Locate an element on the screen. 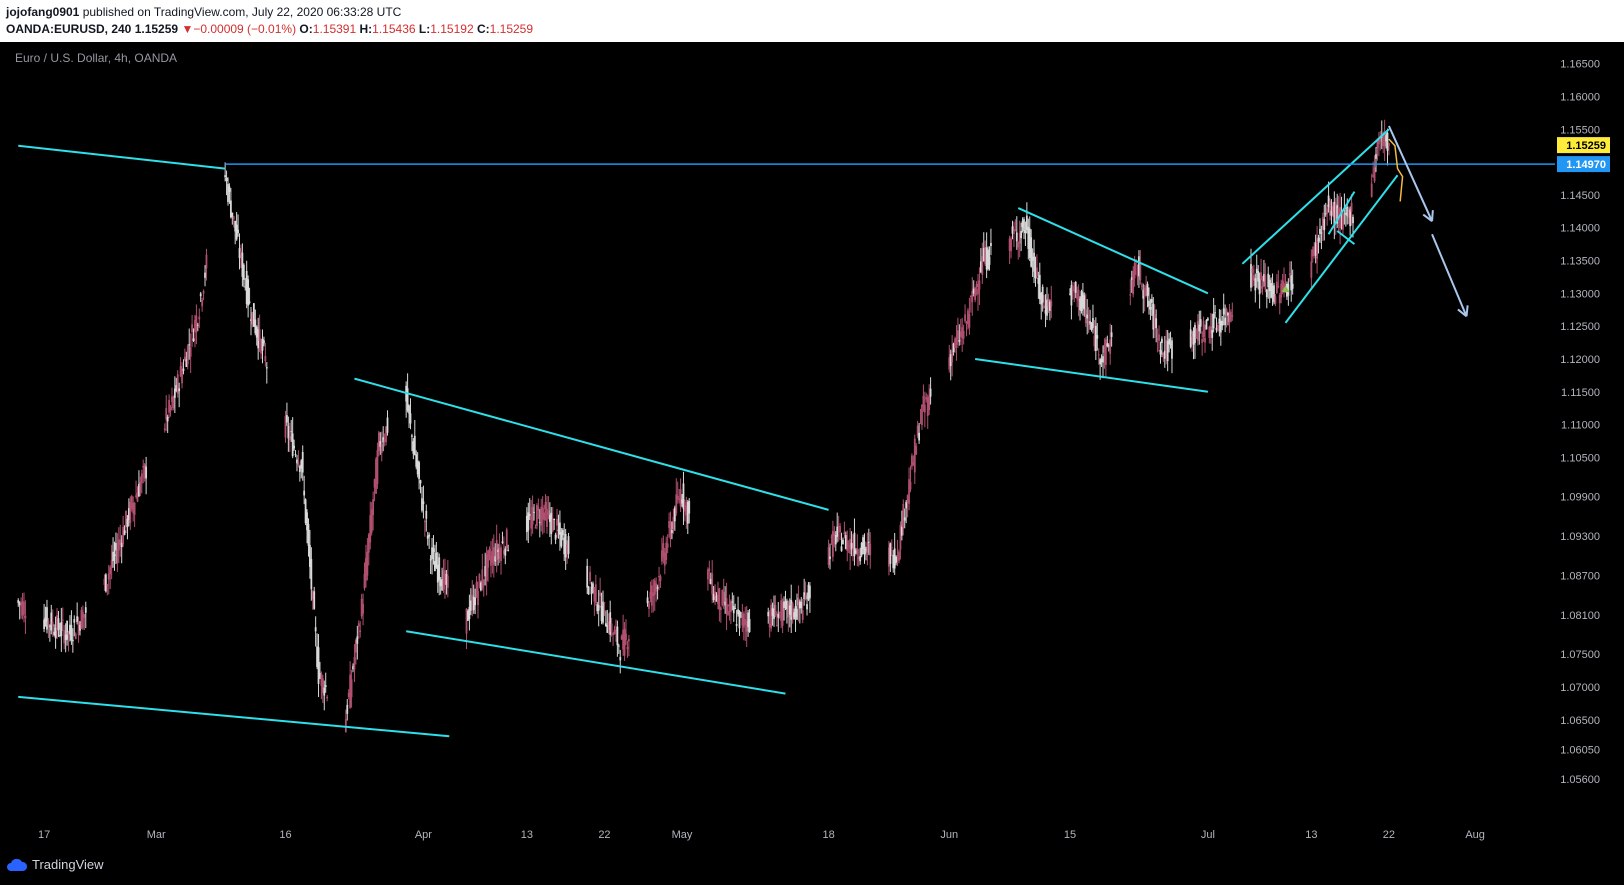  price-tick-label: 1.07500 is located at coordinates (1580, 655).